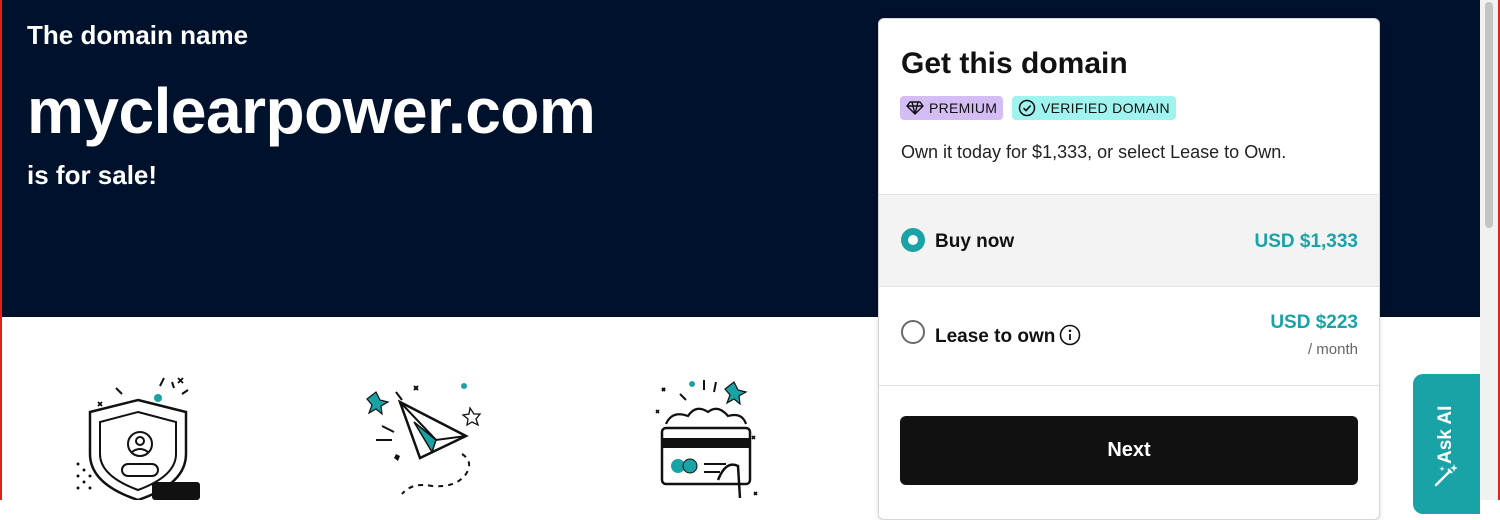 The image size is (1500, 520). I want to click on shield-user-icon, so click(138, 438).